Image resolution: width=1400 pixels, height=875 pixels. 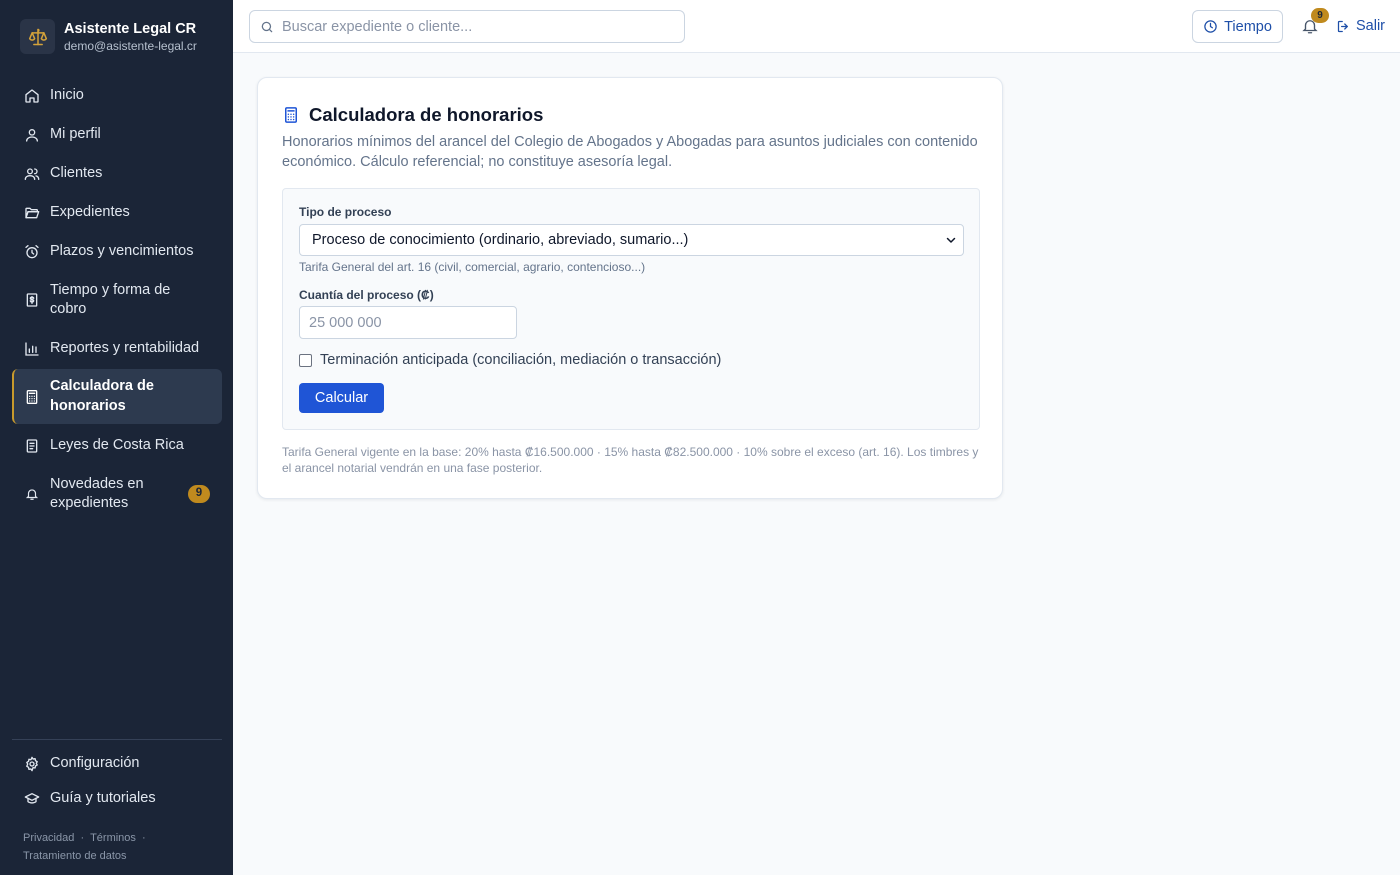 What do you see at coordinates (408, 322) in the screenshot?
I see `amount-input` at bounding box center [408, 322].